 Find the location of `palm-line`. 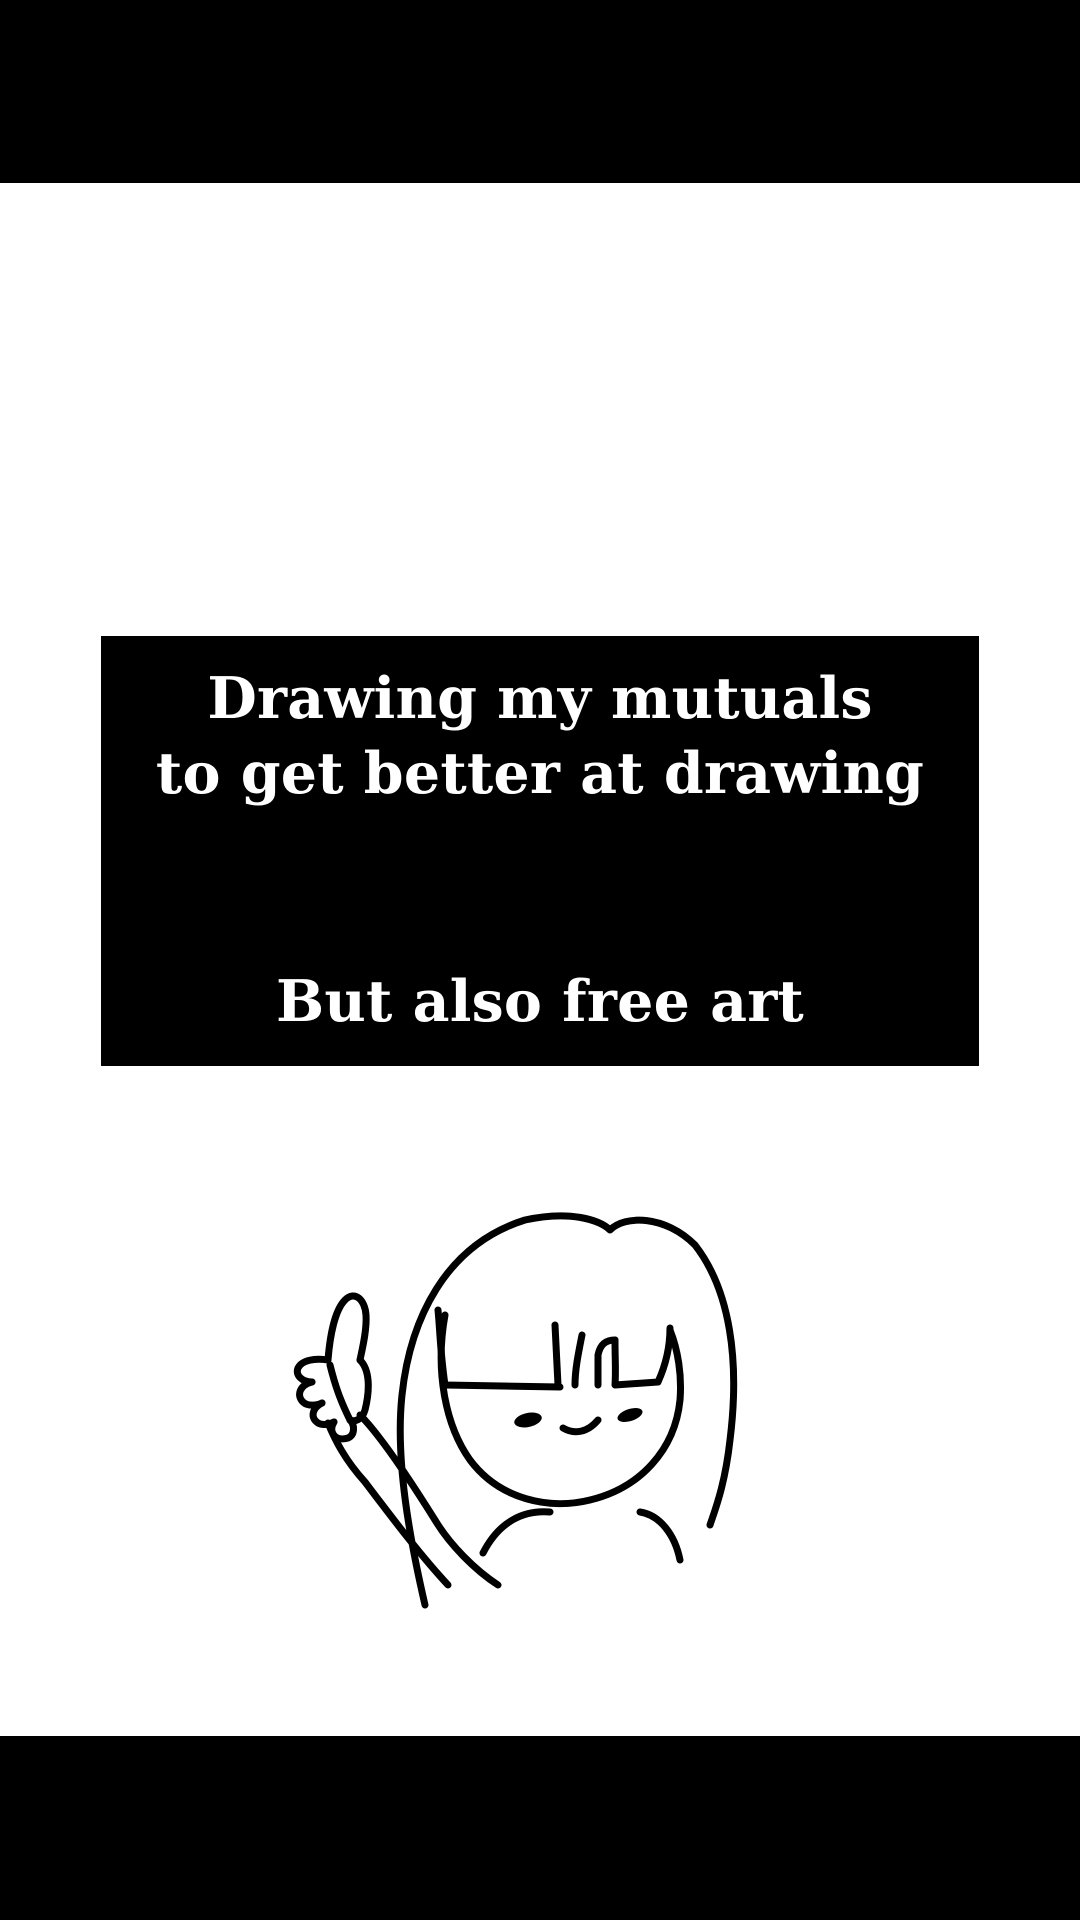

palm-line is located at coordinates (340, 1392).